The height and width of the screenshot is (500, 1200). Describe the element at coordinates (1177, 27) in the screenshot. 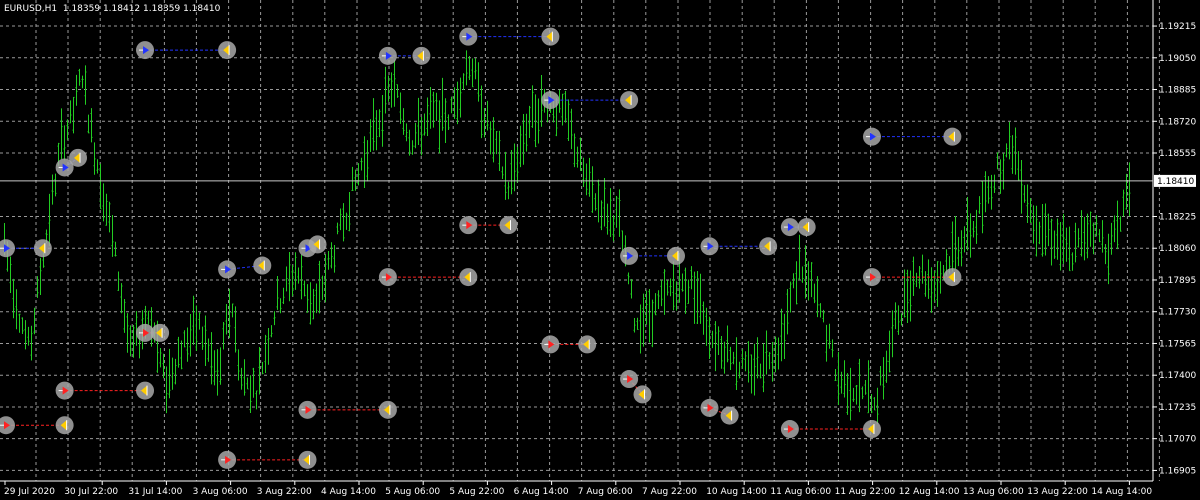

I see `y-tick-label: 1.19215` at that location.